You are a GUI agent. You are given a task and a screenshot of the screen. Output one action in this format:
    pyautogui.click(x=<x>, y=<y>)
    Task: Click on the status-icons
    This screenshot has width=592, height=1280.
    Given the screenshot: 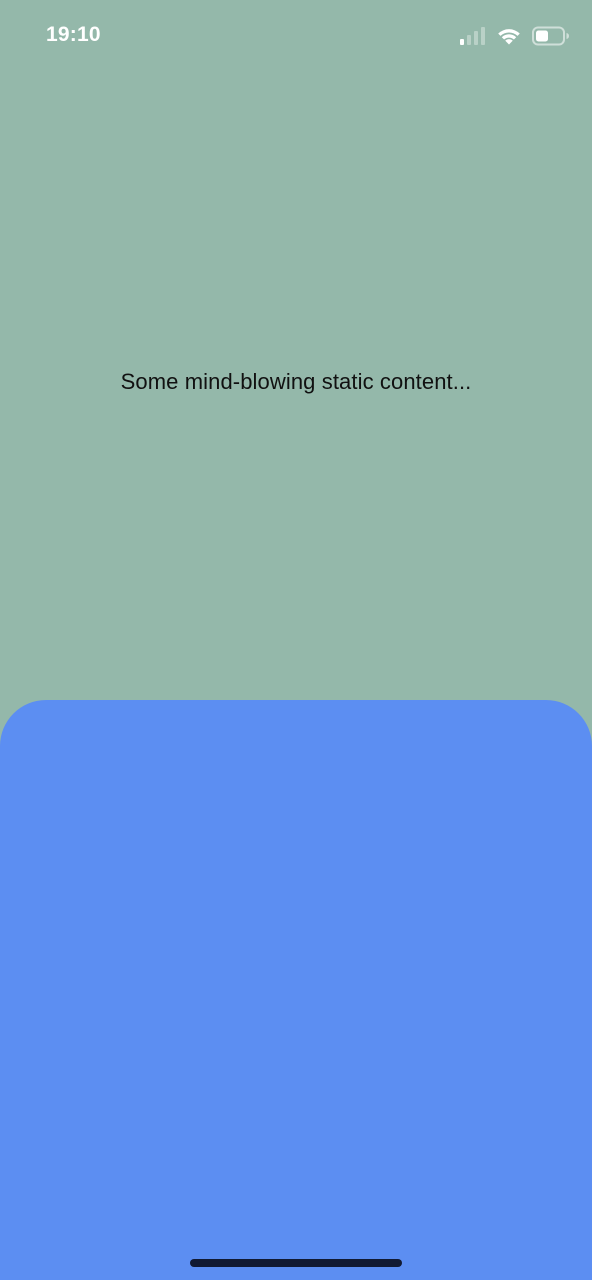 What is the action you would take?
    pyautogui.click(x=515, y=36)
    